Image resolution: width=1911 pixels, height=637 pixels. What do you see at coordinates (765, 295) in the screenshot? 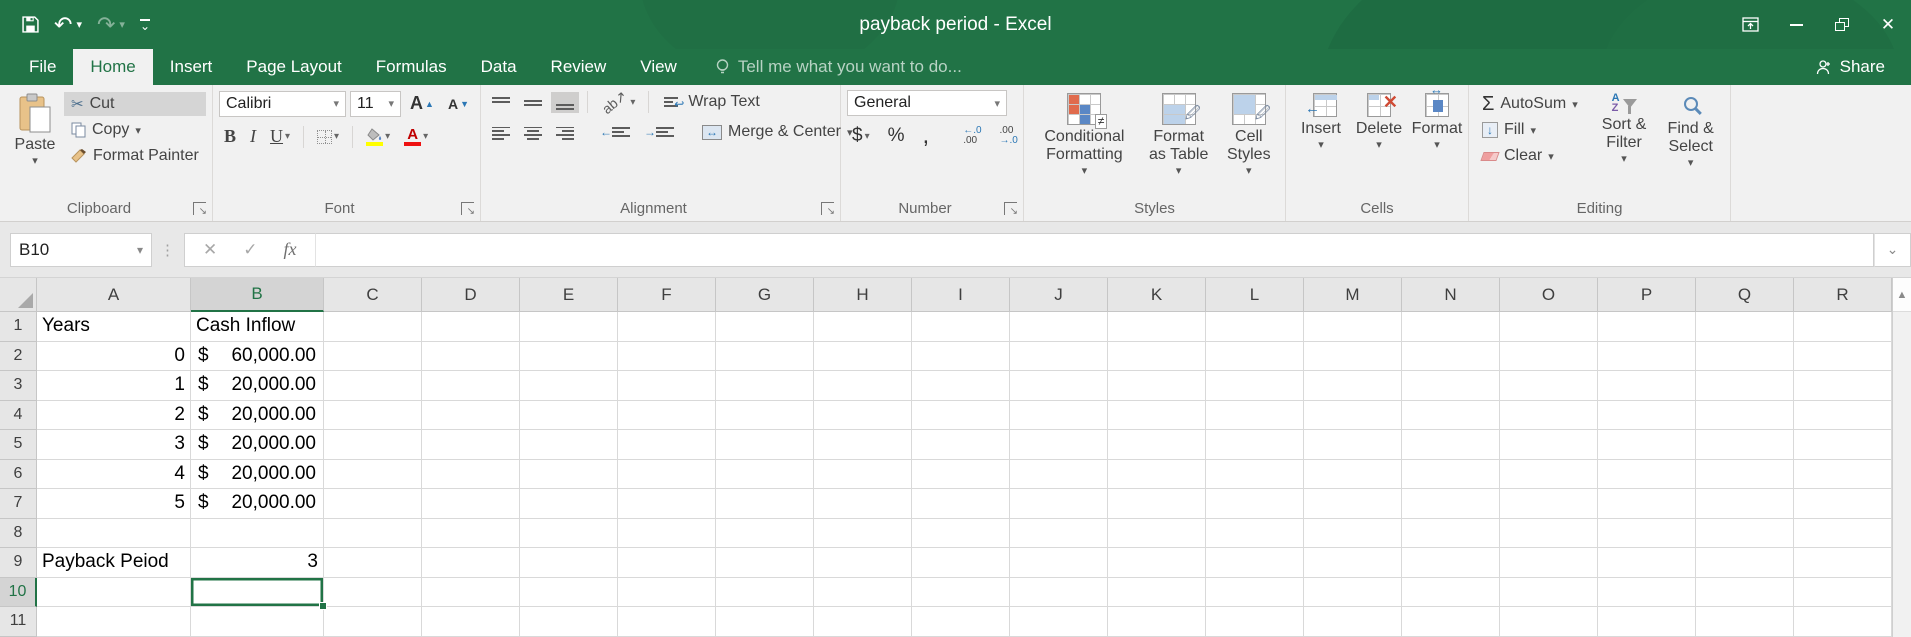
I see `column-header-G: G` at bounding box center [765, 295].